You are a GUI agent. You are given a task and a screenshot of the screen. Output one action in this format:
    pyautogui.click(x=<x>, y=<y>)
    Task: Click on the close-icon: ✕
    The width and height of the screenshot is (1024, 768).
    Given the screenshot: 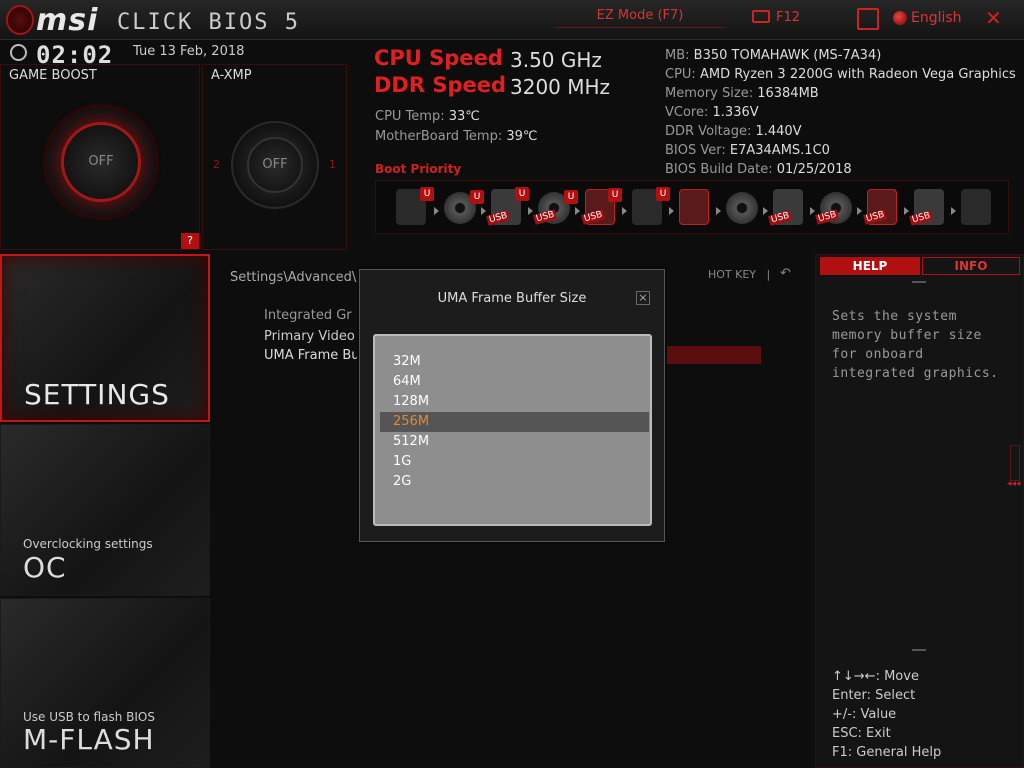 What is the action you would take?
    pyautogui.click(x=993, y=18)
    